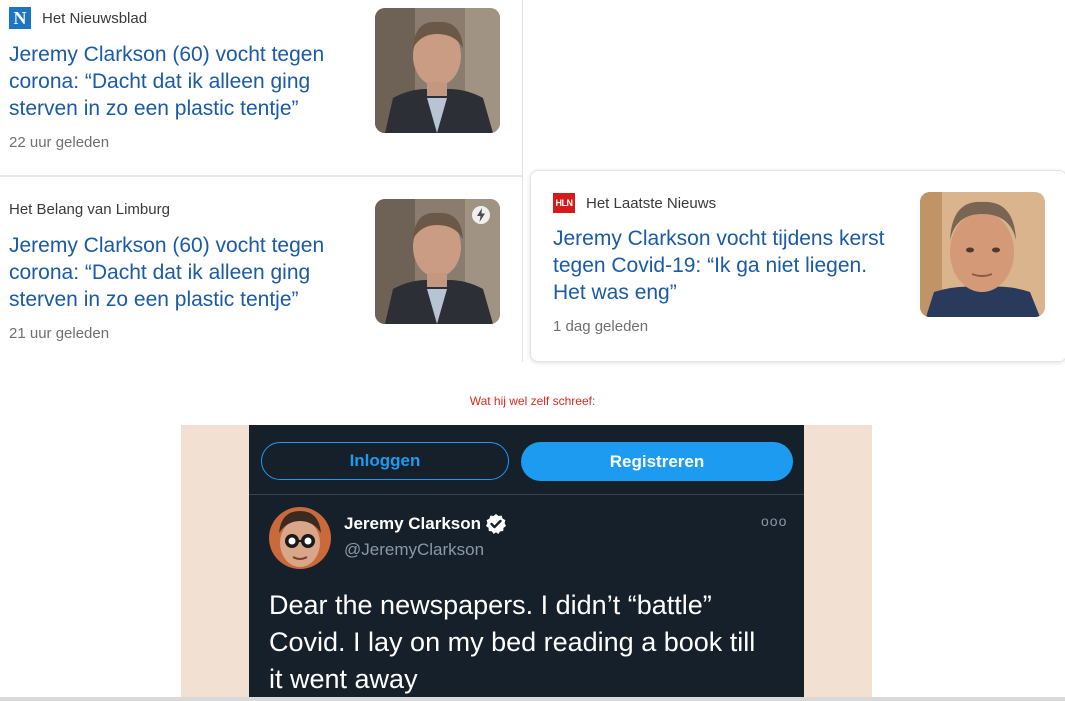 Image resolution: width=1065 pixels, height=701 pixels. I want to click on verified-badge-icon, so click(496, 524).